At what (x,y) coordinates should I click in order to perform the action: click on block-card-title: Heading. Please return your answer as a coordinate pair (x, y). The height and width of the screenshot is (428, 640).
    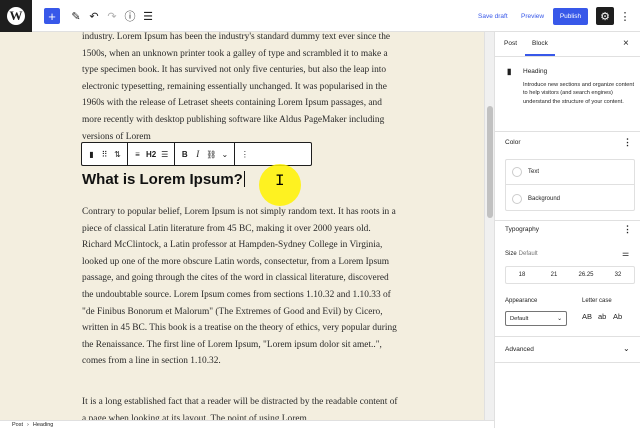
    Looking at the image, I should click on (535, 71).